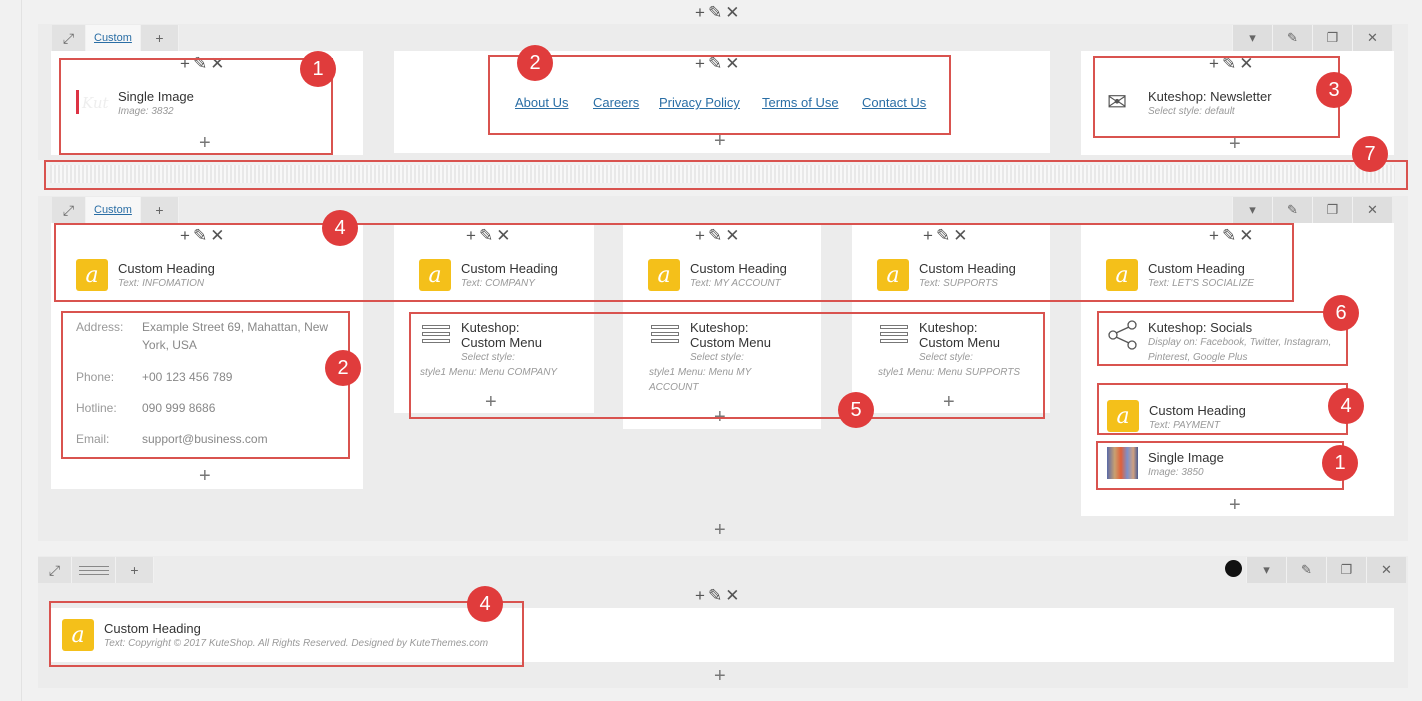  I want to click on left-sidebar-strip, so click(11, 350).